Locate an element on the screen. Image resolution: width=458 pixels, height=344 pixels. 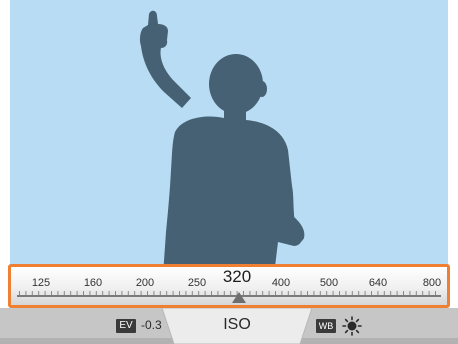
ev-badge: EV is located at coordinates (126, 326).